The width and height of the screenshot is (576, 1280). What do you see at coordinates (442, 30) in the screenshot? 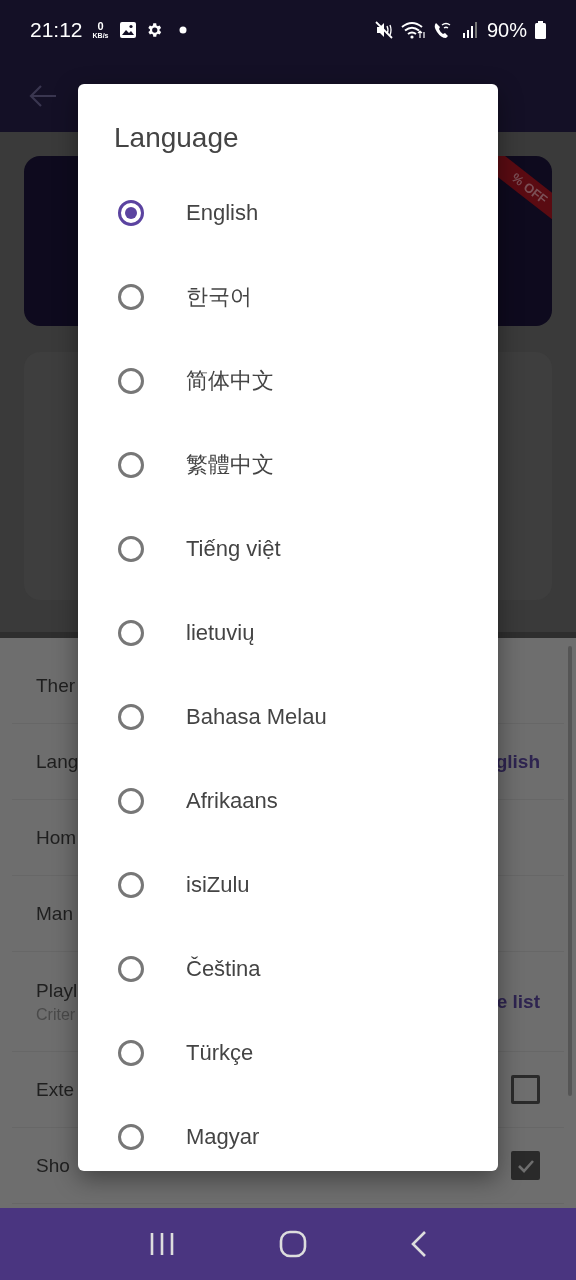
I see `wifi-calling-icon` at bounding box center [442, 30].